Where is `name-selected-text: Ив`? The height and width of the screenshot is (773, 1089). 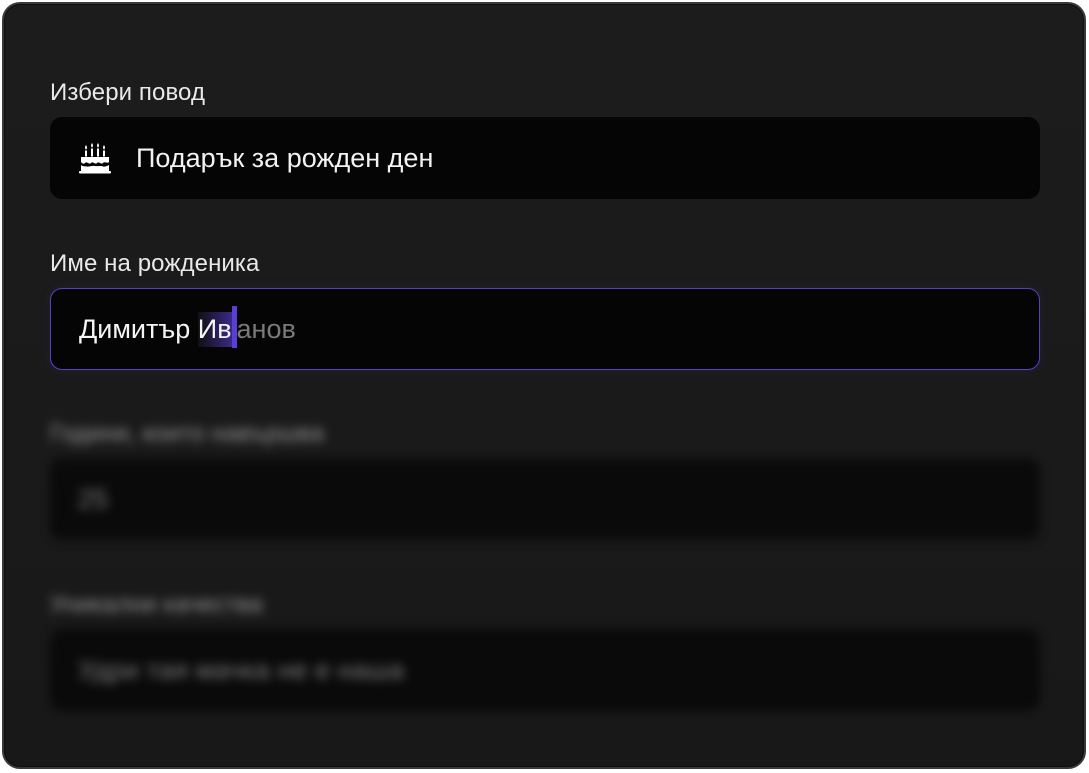
name-selected-text: Ив is located at coordinates (214, 329).